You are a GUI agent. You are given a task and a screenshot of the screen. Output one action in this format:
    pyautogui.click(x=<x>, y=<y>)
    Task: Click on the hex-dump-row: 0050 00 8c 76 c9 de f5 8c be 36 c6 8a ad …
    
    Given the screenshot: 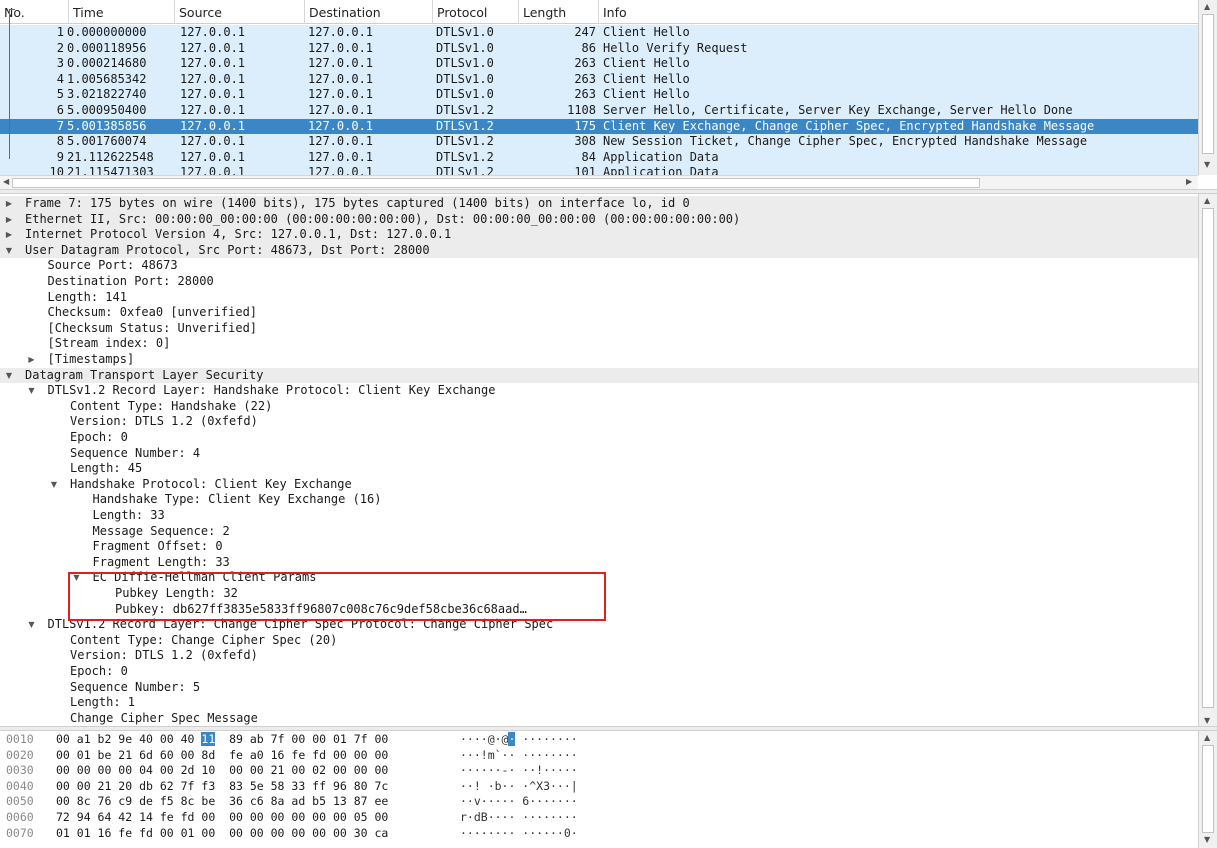 What is the action you would take?
    pyautogui.click(x=599, y=802)
    